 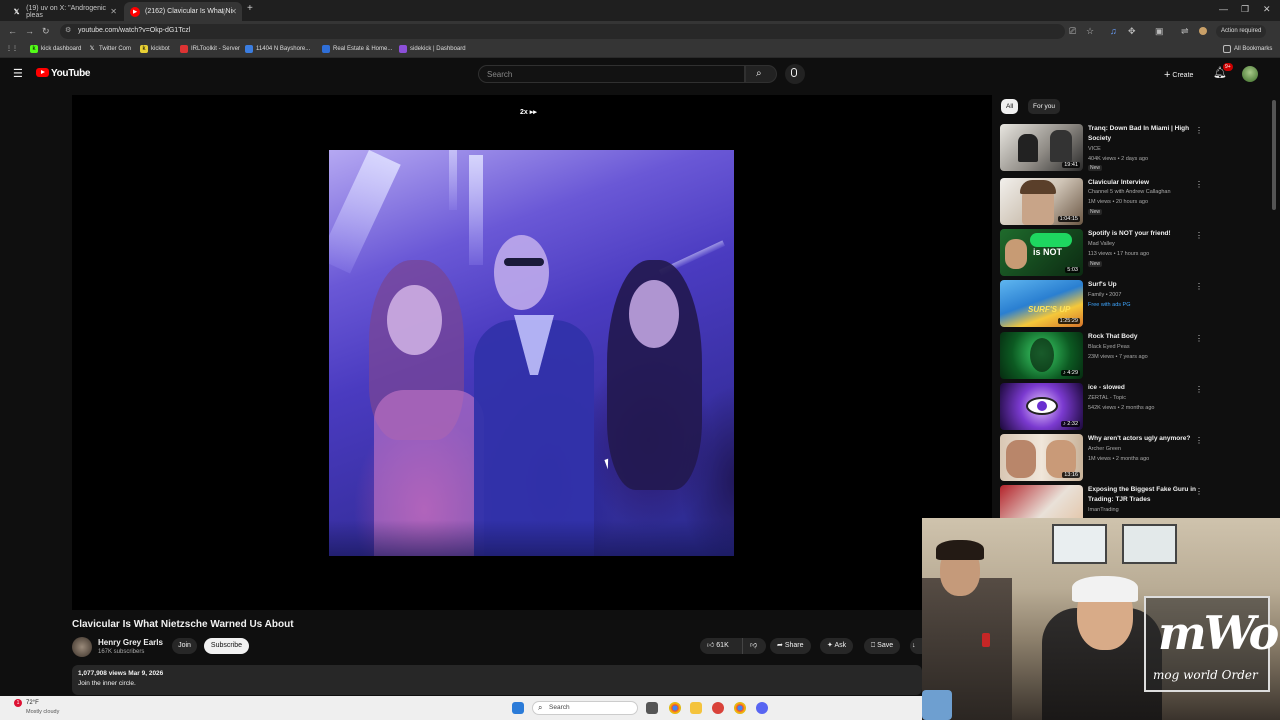 I want to click on subscribe-button: Subscribe, so click(x=226, y=646).